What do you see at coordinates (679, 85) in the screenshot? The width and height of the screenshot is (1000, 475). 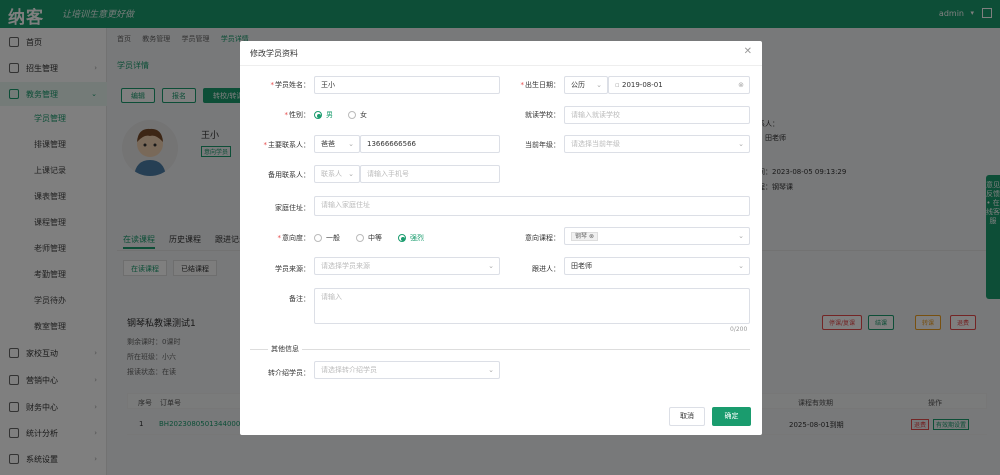 I see `birthday-picker: ▫ 2019-08-01 ⊗` at bounding box center [679, 85].